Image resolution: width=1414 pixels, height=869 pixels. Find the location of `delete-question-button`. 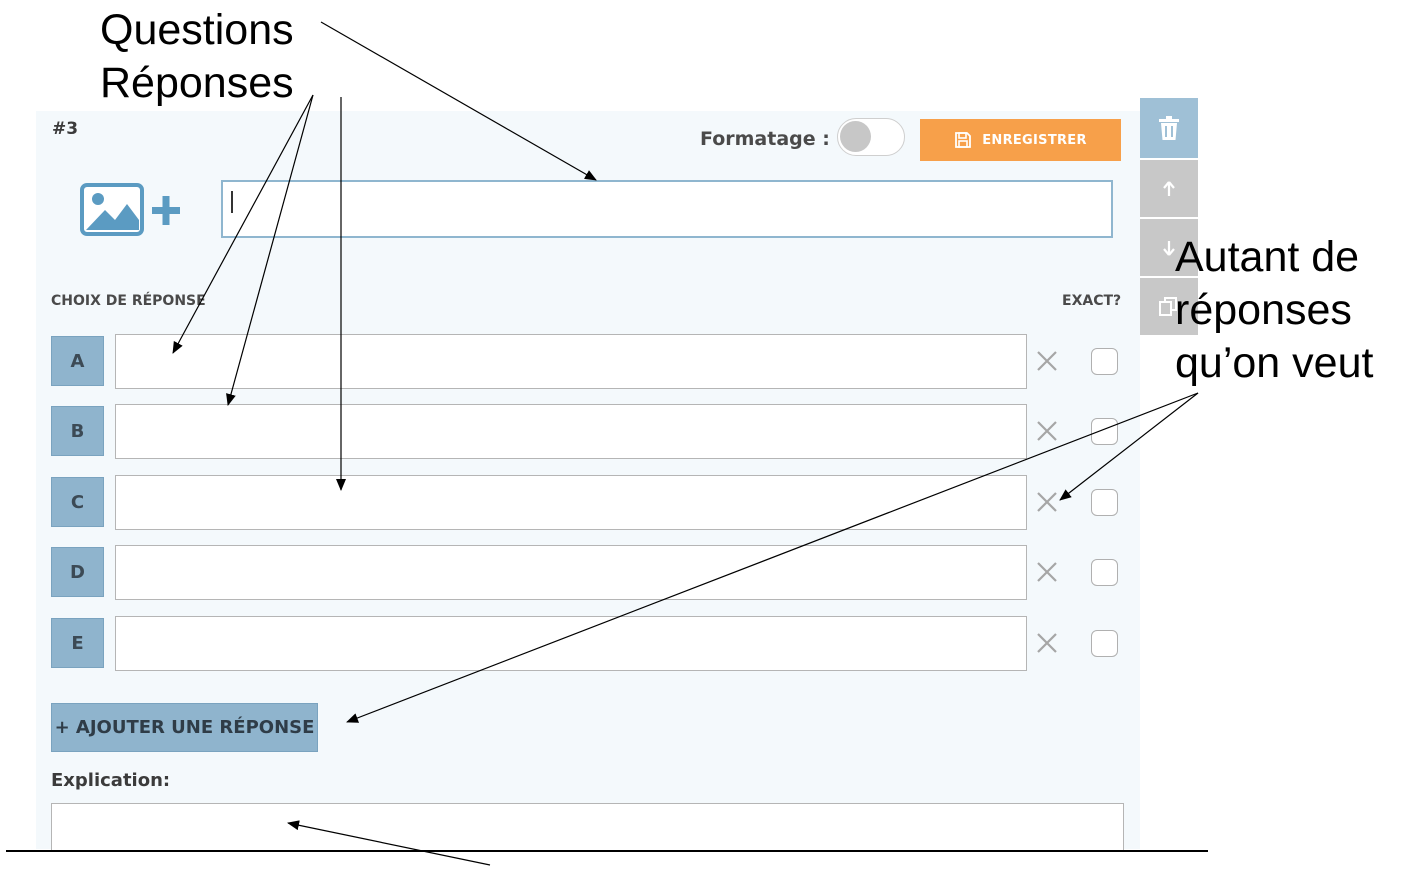

delete-question-button is located at coordinates (1169, 128).